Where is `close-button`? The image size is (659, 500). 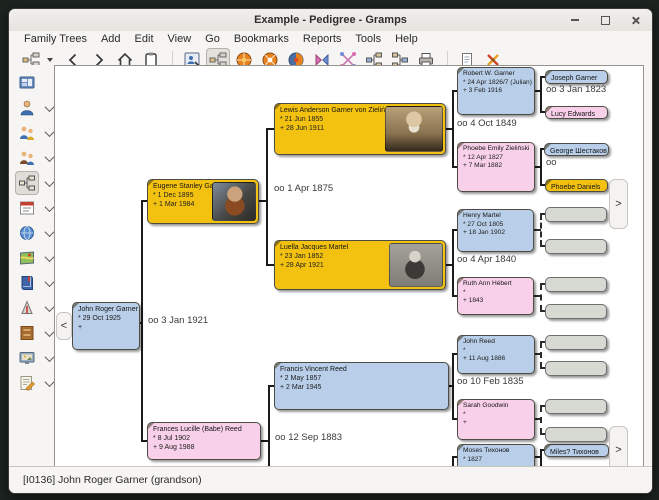
close-button is located at coordinates (635, 20).